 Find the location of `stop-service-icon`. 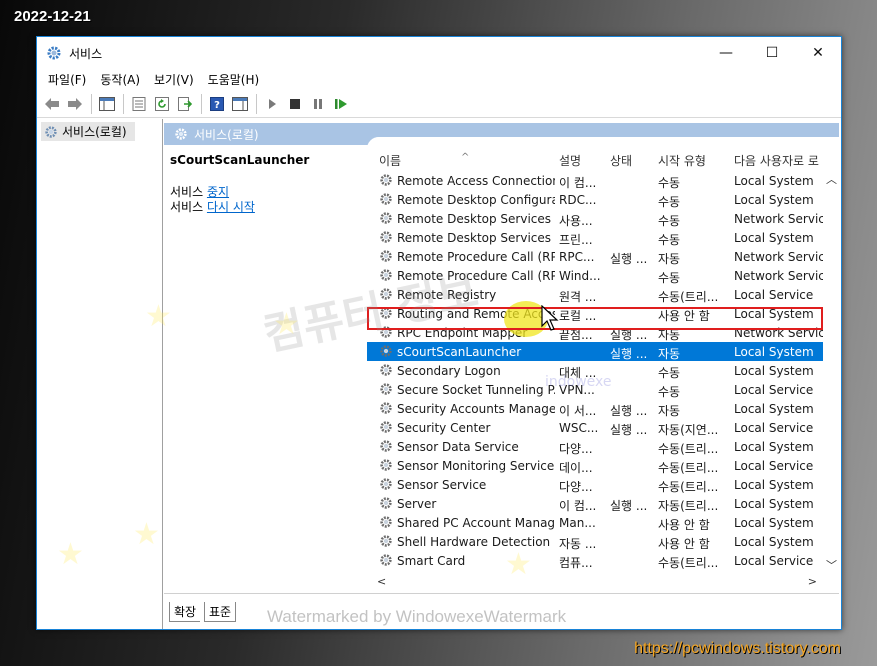

stop-service-icon is located at coordinates (295, 104).